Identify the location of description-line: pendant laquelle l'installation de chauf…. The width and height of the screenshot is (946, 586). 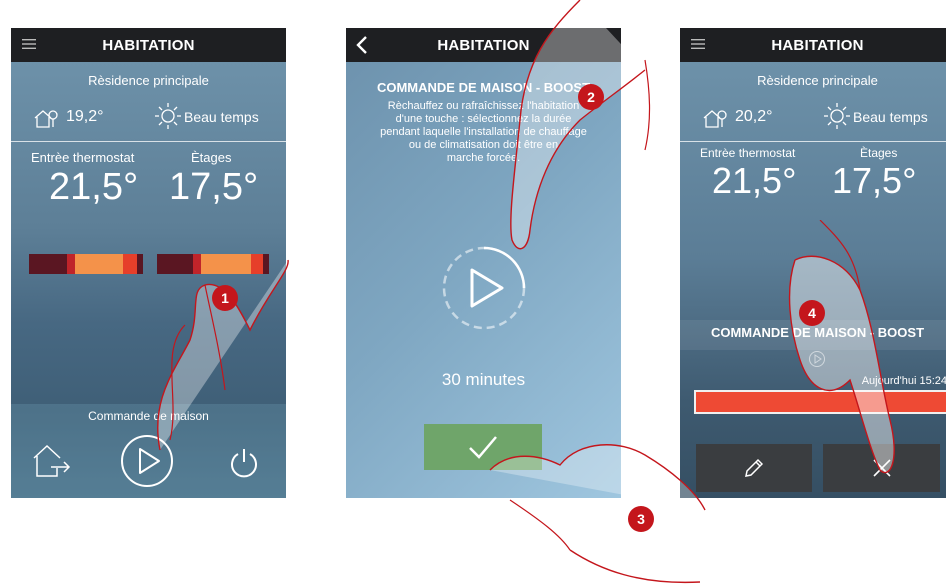
(483, 132).